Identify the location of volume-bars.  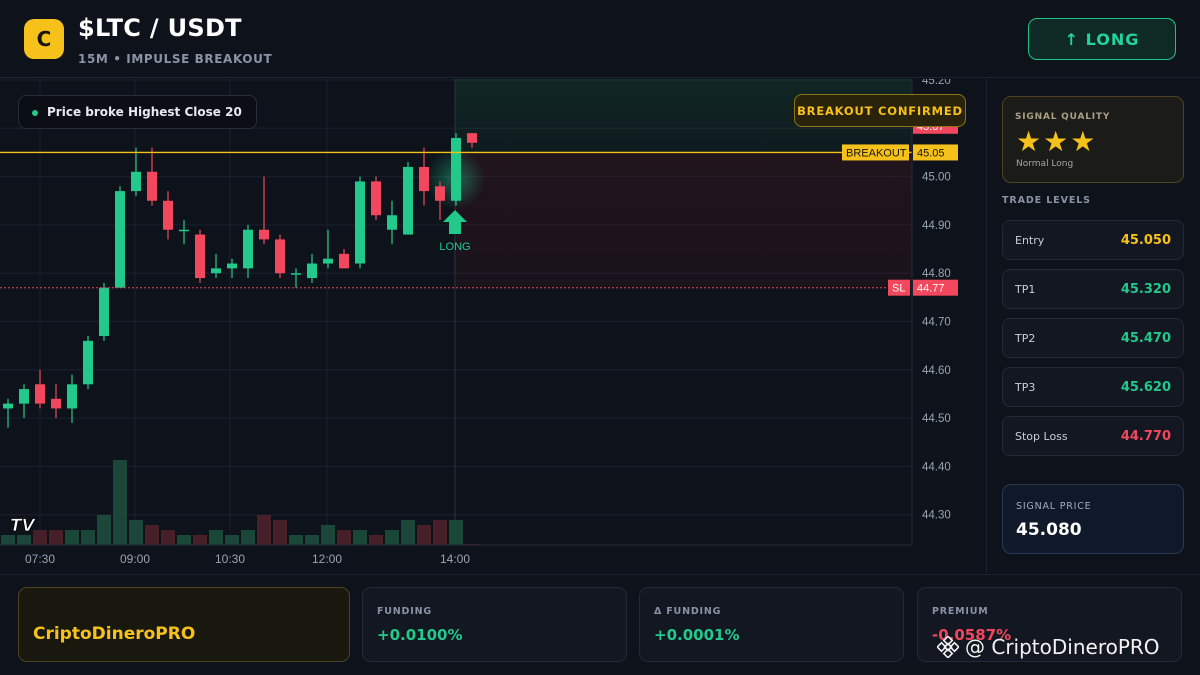
(240, 502).